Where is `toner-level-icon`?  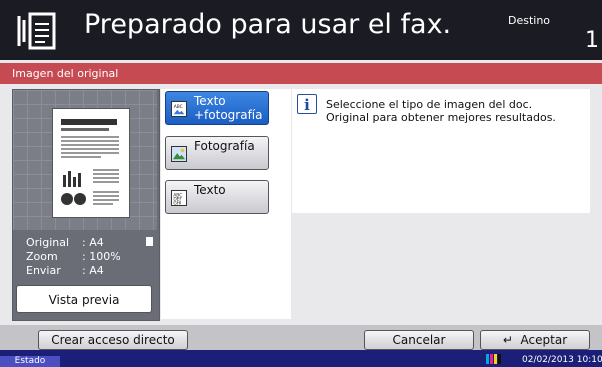
toner-level-icon is located at coordinates (493, 359).